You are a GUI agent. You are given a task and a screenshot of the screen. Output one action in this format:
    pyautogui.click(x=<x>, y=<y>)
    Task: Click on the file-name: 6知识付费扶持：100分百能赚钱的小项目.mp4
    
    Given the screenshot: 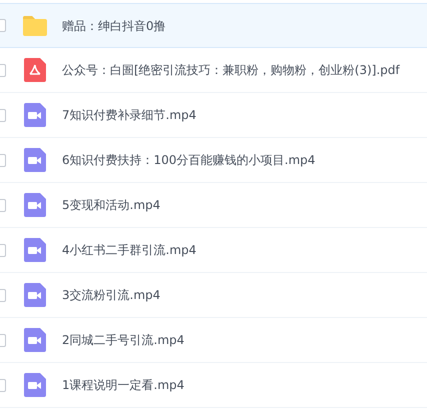 What is the action you would take?
    pyautogui.click(x=189, y=160)
    